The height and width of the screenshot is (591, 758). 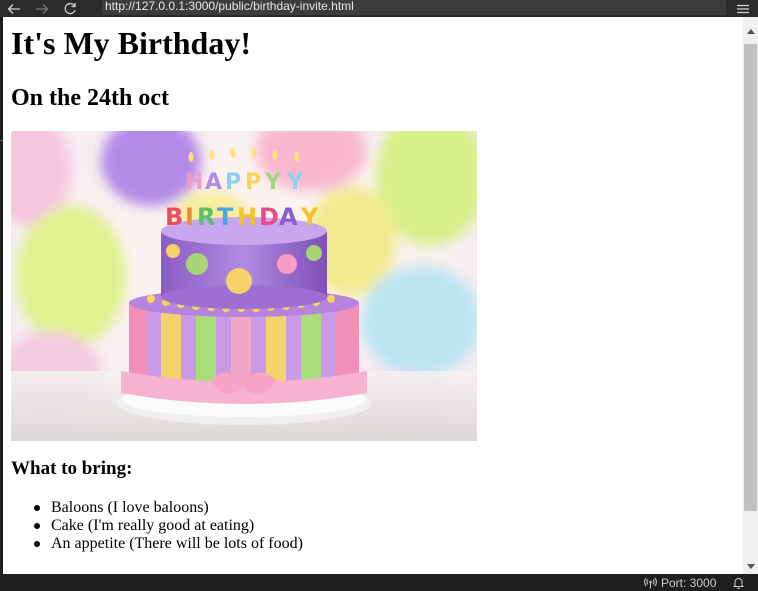 What do you see at coordinates (153, 525) in the screenshot?
I see `list-item-text: Cake (I'm really good at eating)` at bounding box center [153, 525].